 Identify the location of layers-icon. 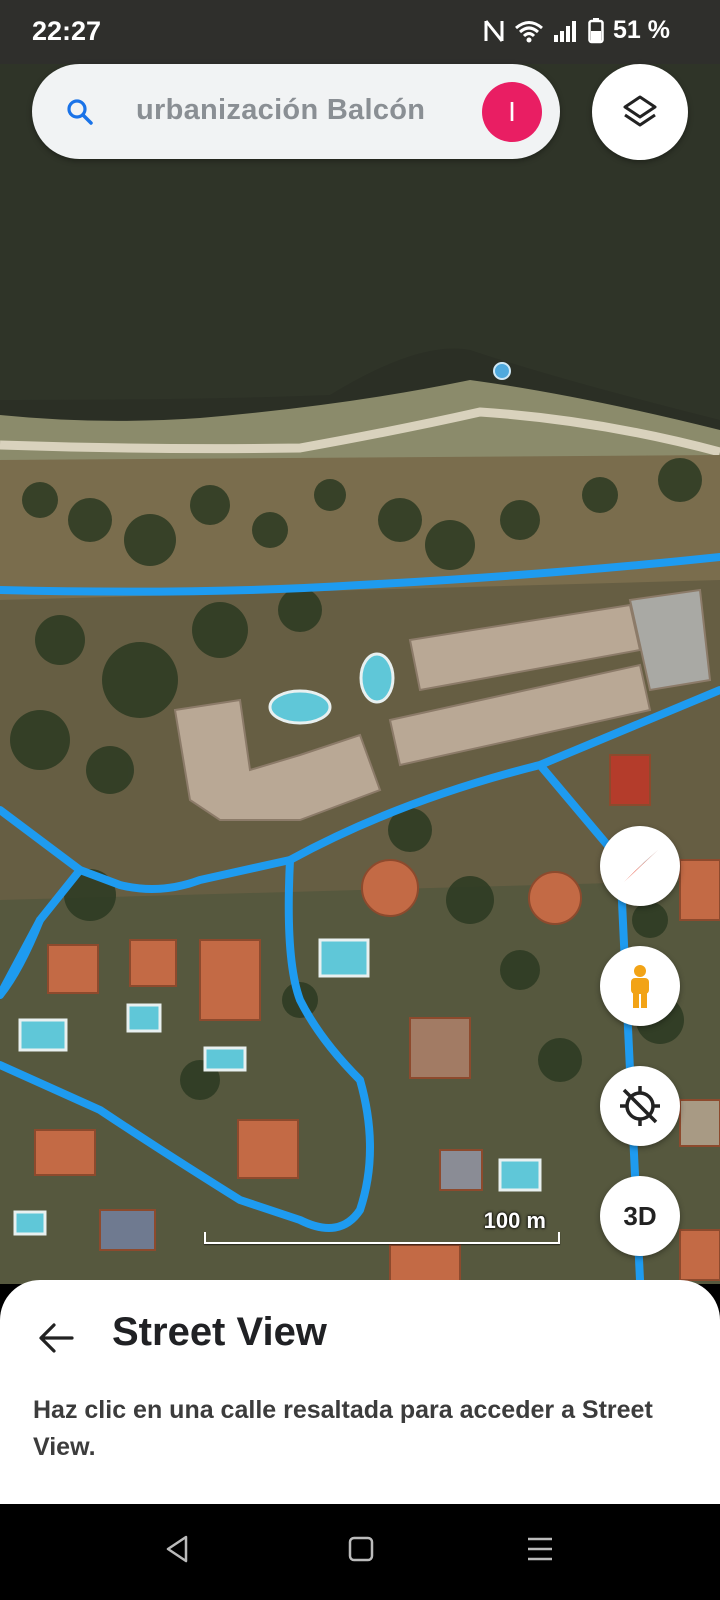
(640, 111).